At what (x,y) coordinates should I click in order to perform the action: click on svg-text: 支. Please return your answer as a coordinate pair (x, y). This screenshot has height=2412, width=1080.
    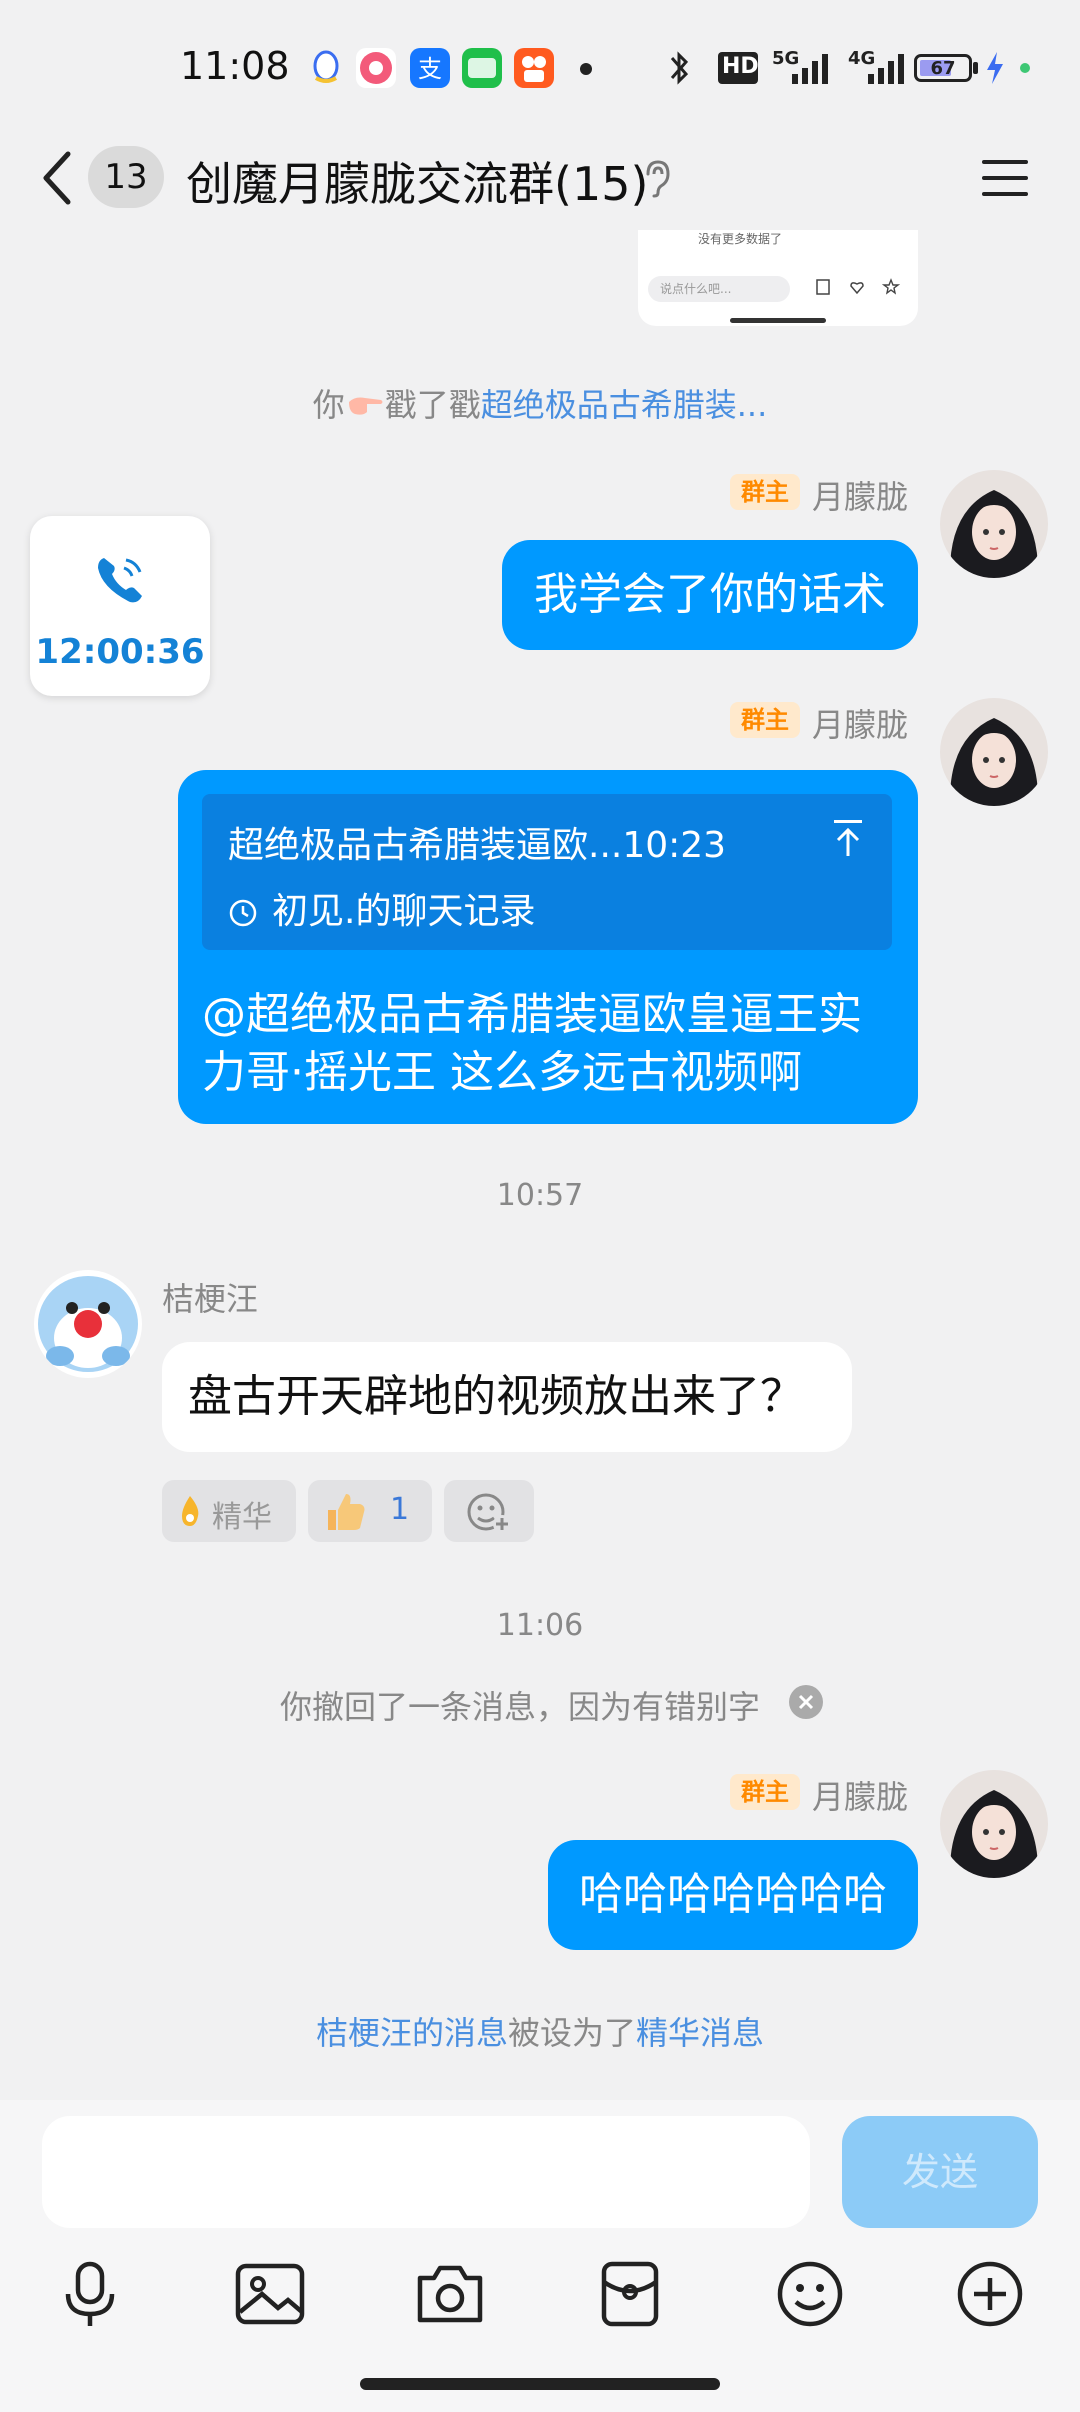
    Looking at the image, I should click on (430, 69).